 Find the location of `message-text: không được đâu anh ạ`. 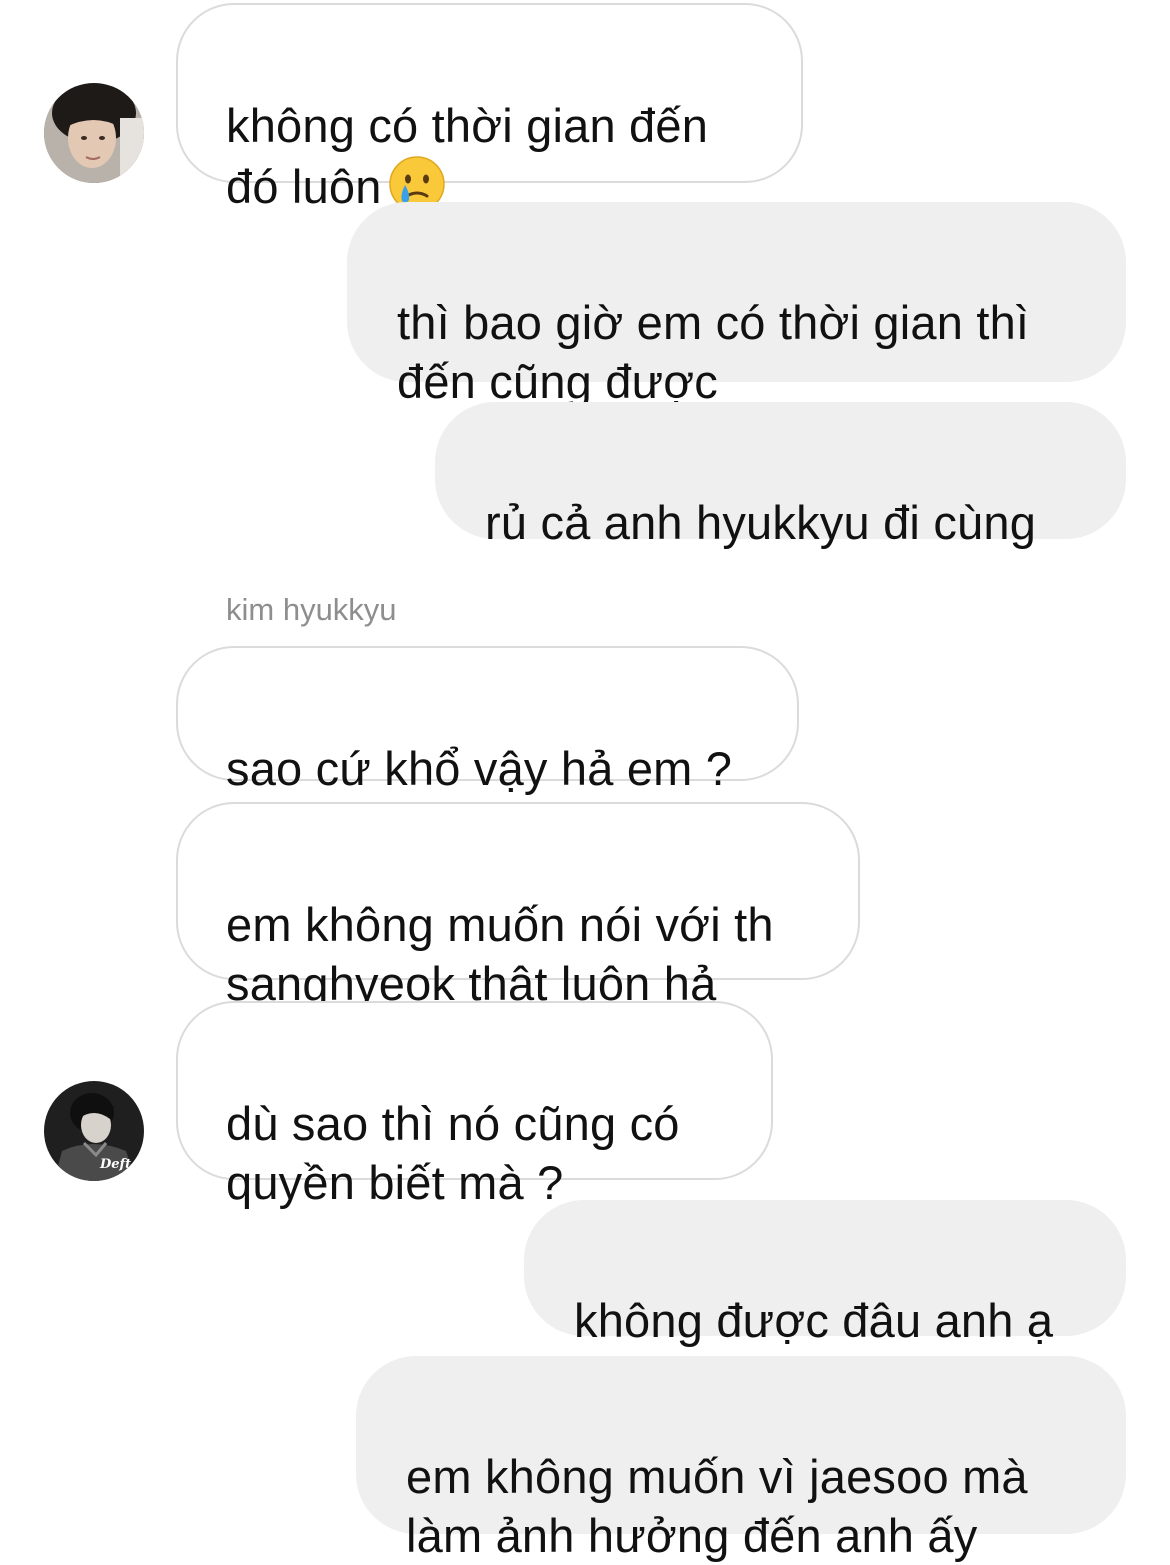

message-text: không được đâu anh ạ is located at coordinates (814, 1320).